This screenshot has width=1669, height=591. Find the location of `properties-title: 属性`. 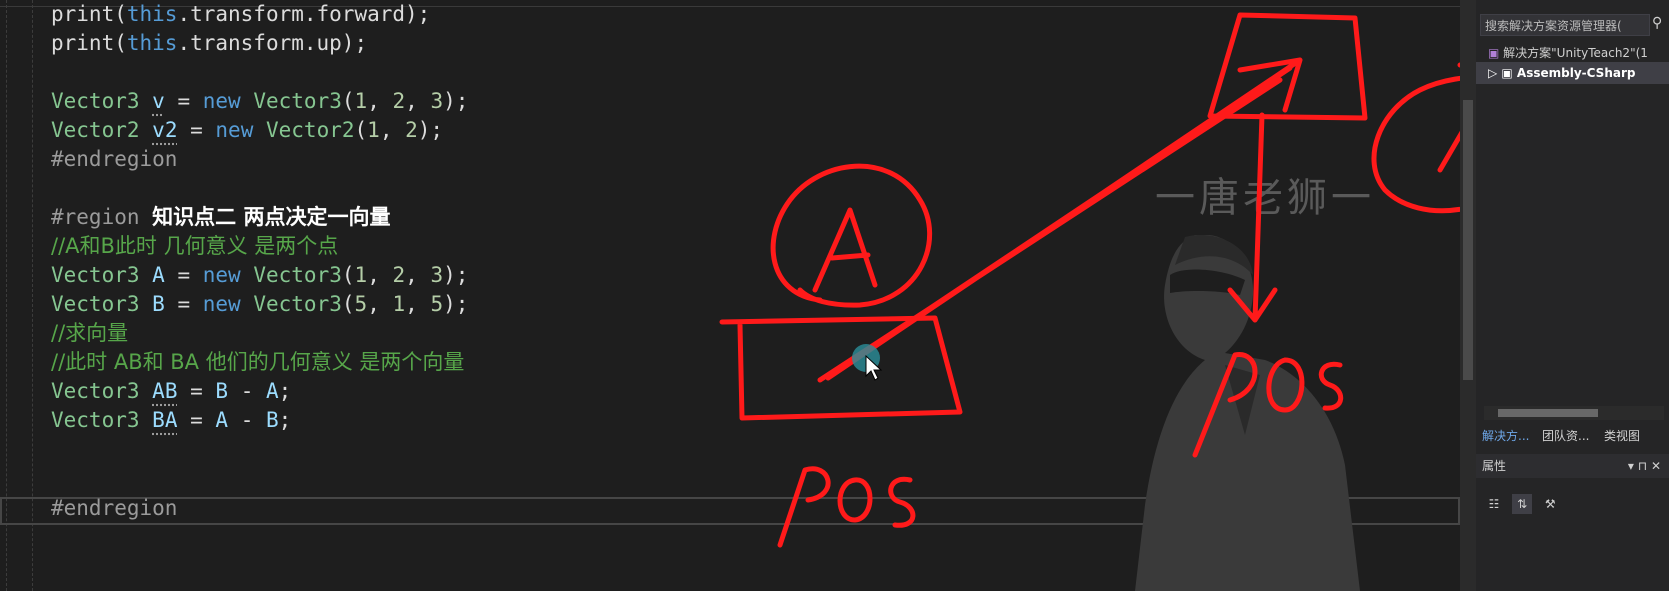

properties-title: 属性 is located at coordinates (1494, 466).